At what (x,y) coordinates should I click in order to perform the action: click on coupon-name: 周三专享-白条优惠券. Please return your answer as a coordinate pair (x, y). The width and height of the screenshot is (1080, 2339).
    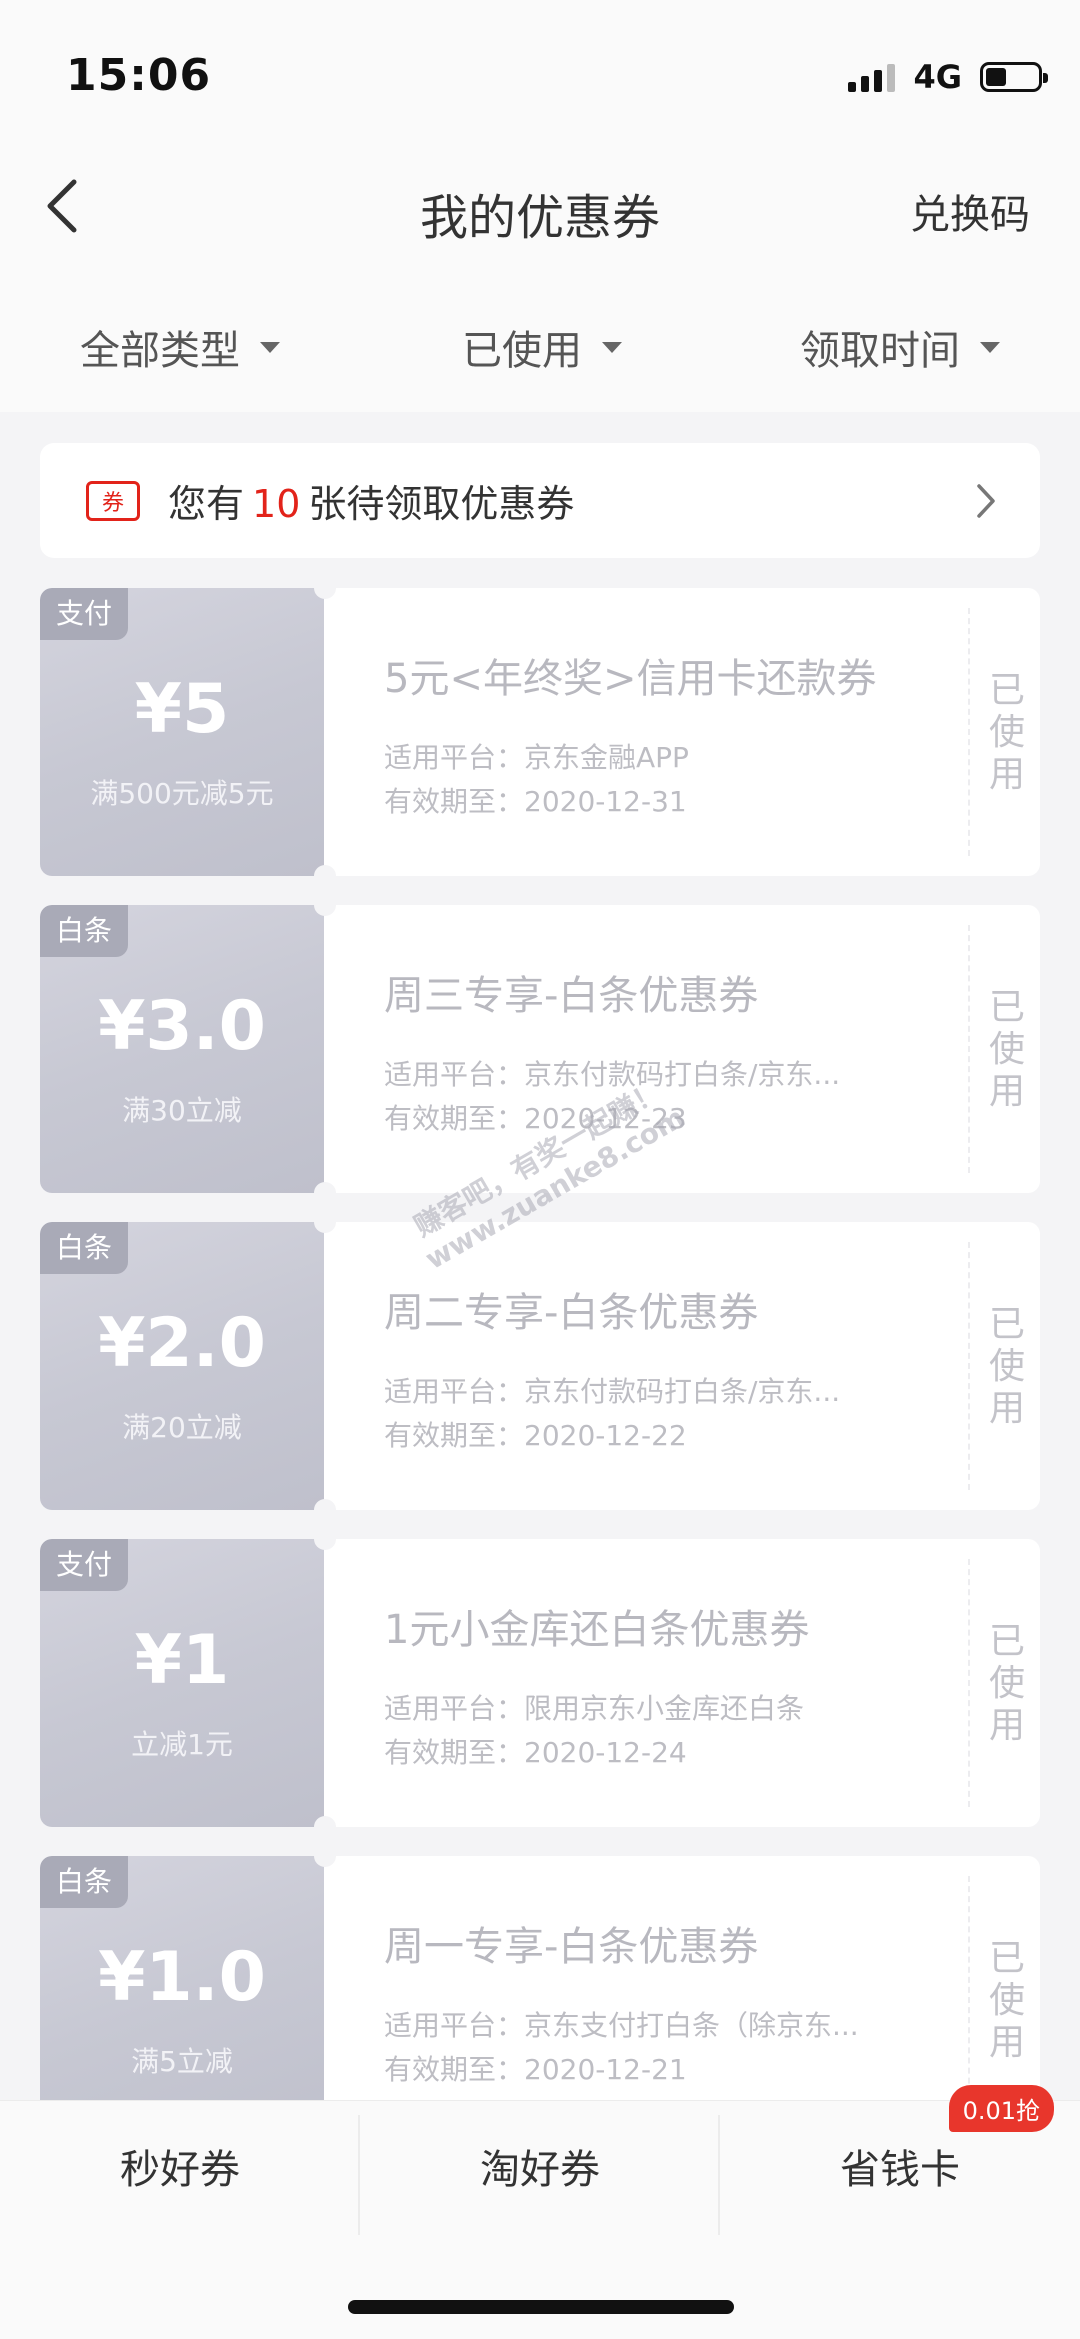
    Looking at the image, I should click on (571, 996).